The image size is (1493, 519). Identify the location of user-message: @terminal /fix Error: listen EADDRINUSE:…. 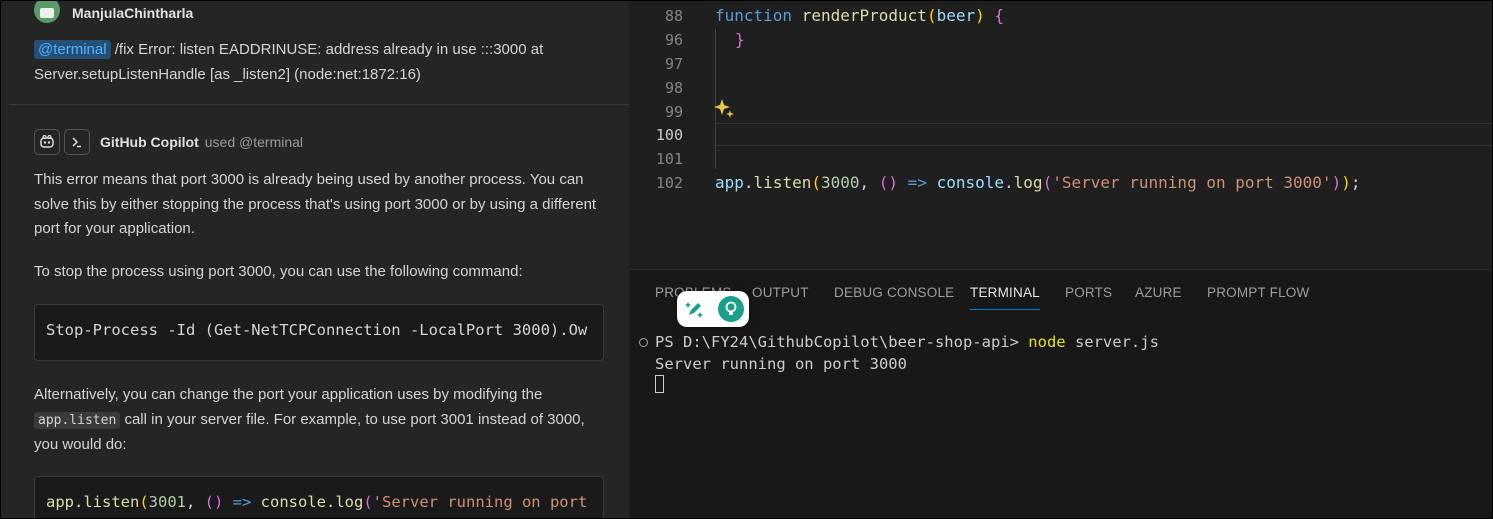
(314, 62).